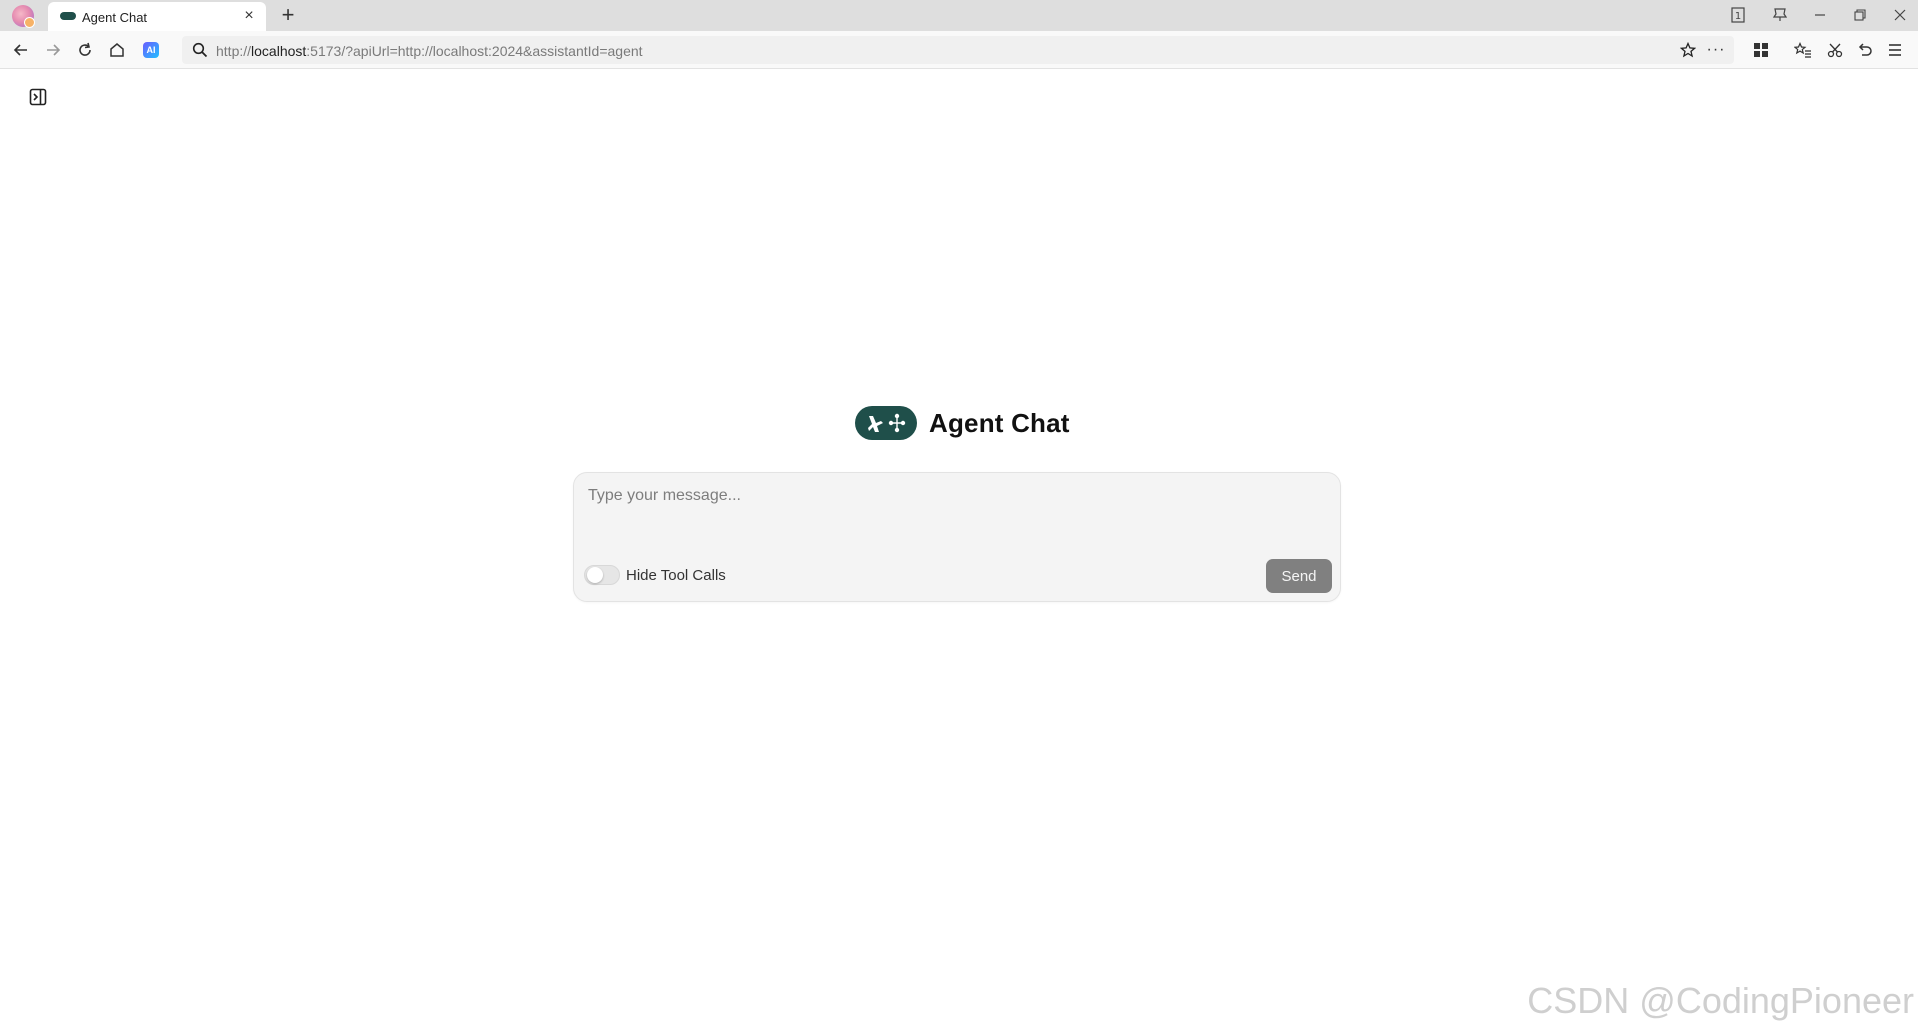  What do you see at coordinates (1716, 50) in the screenshot?
I see `page-actions-more-icon: ···` at bounding box center [1716, 50].